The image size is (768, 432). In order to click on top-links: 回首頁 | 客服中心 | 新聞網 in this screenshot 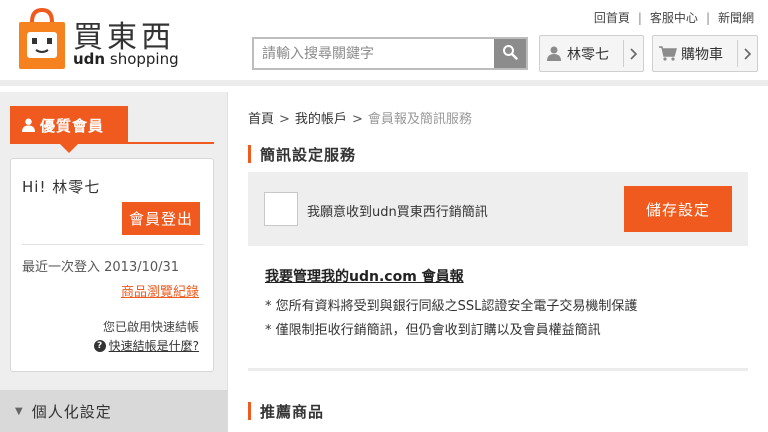, I will do `click(674, 17)`.